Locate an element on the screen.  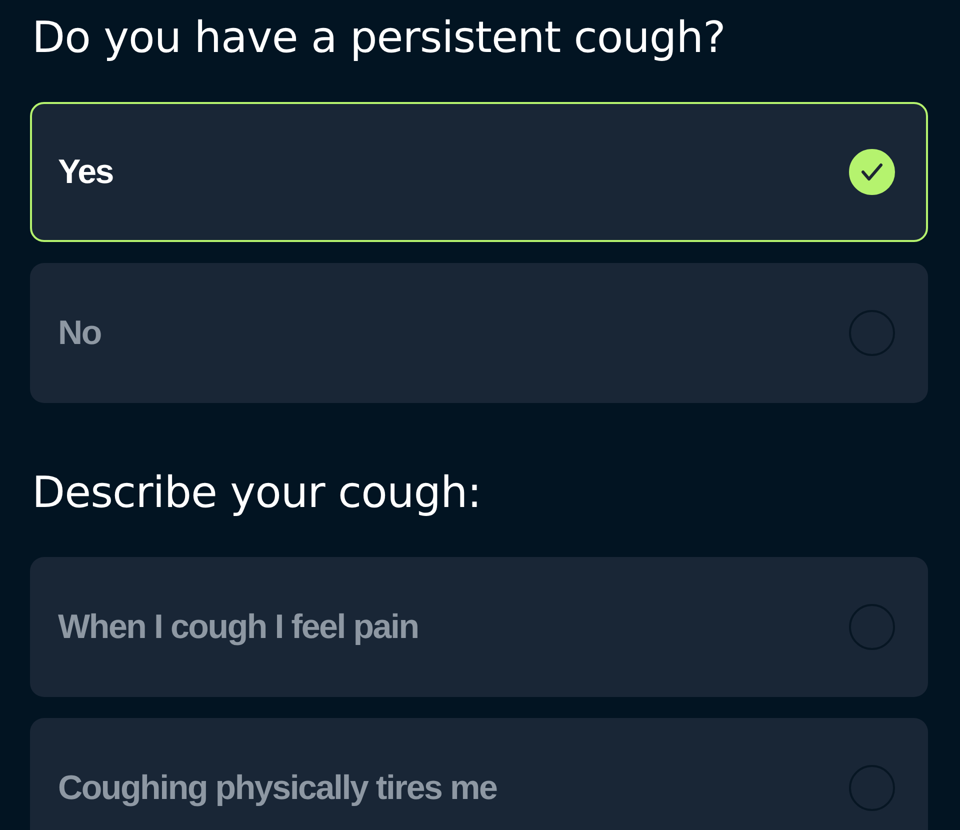
check-icon is located at coordinates (872, 172).